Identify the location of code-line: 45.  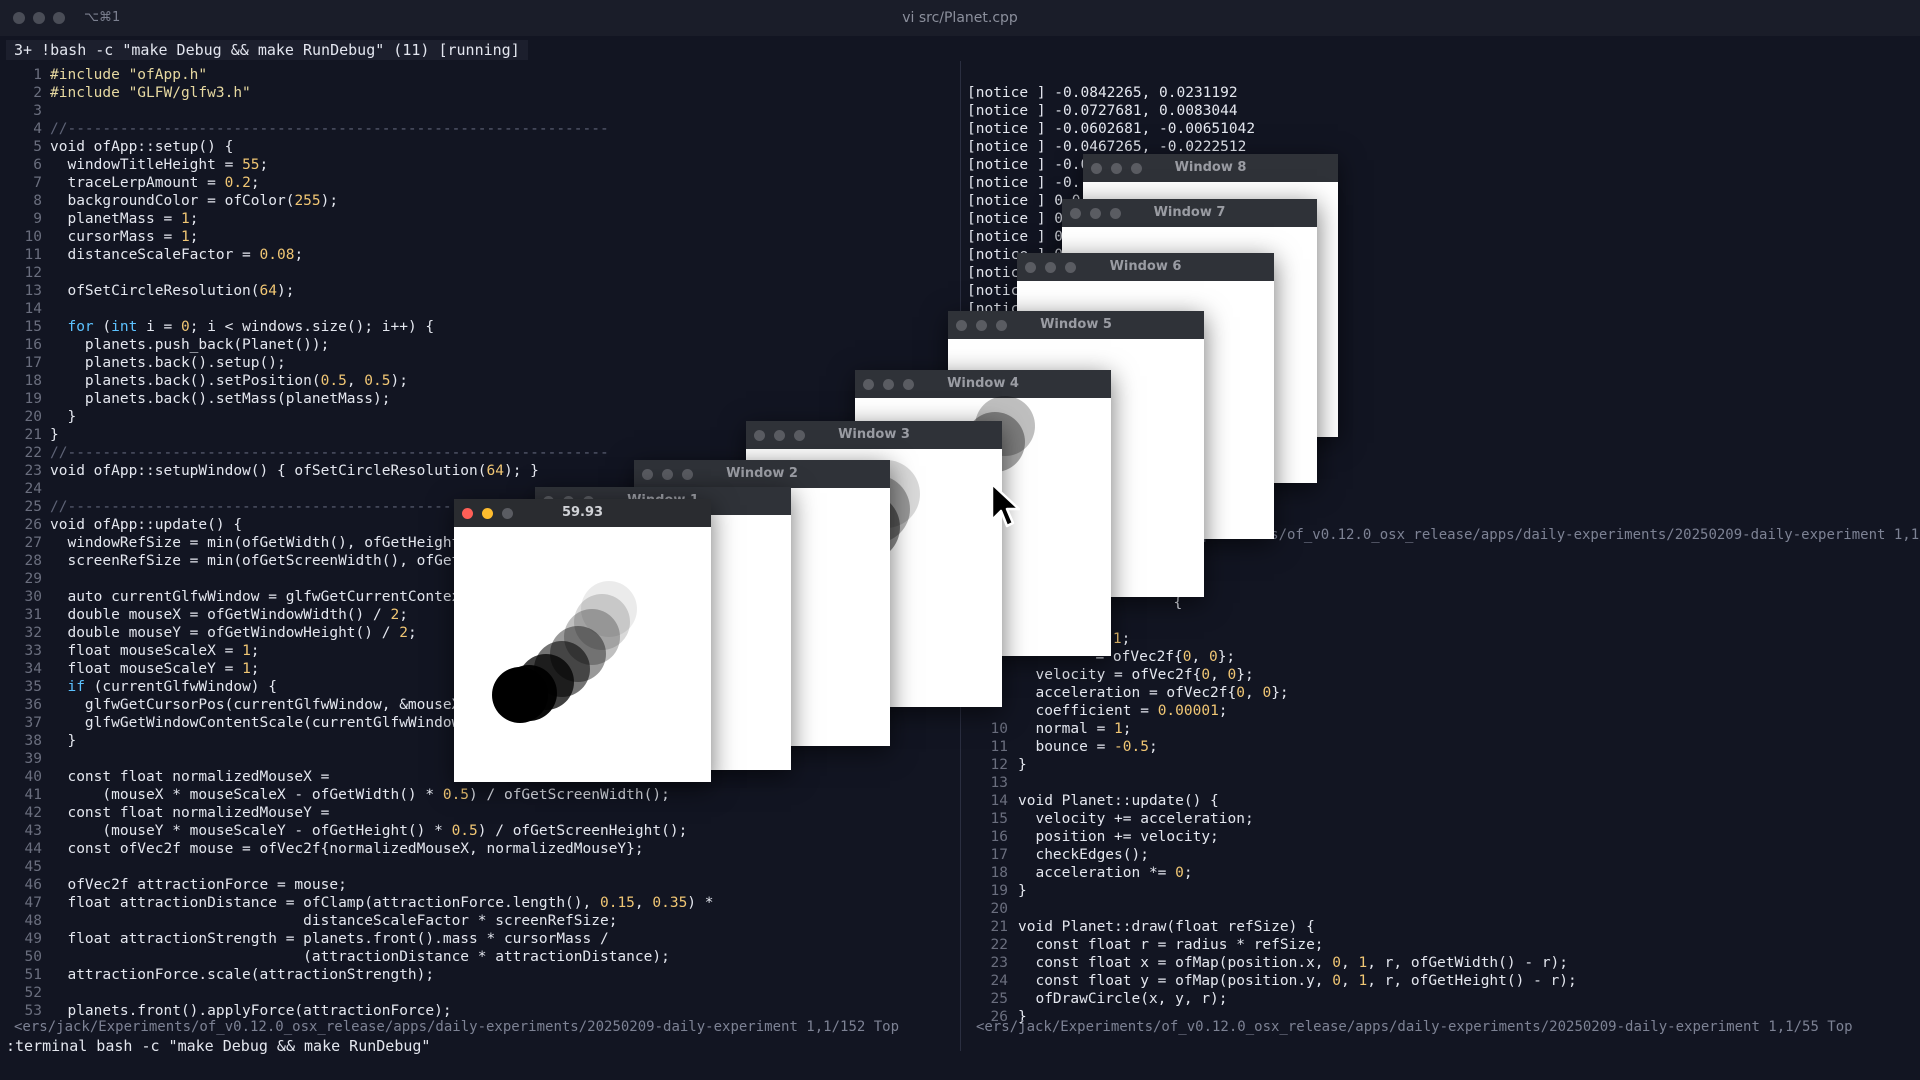
(25, 867).